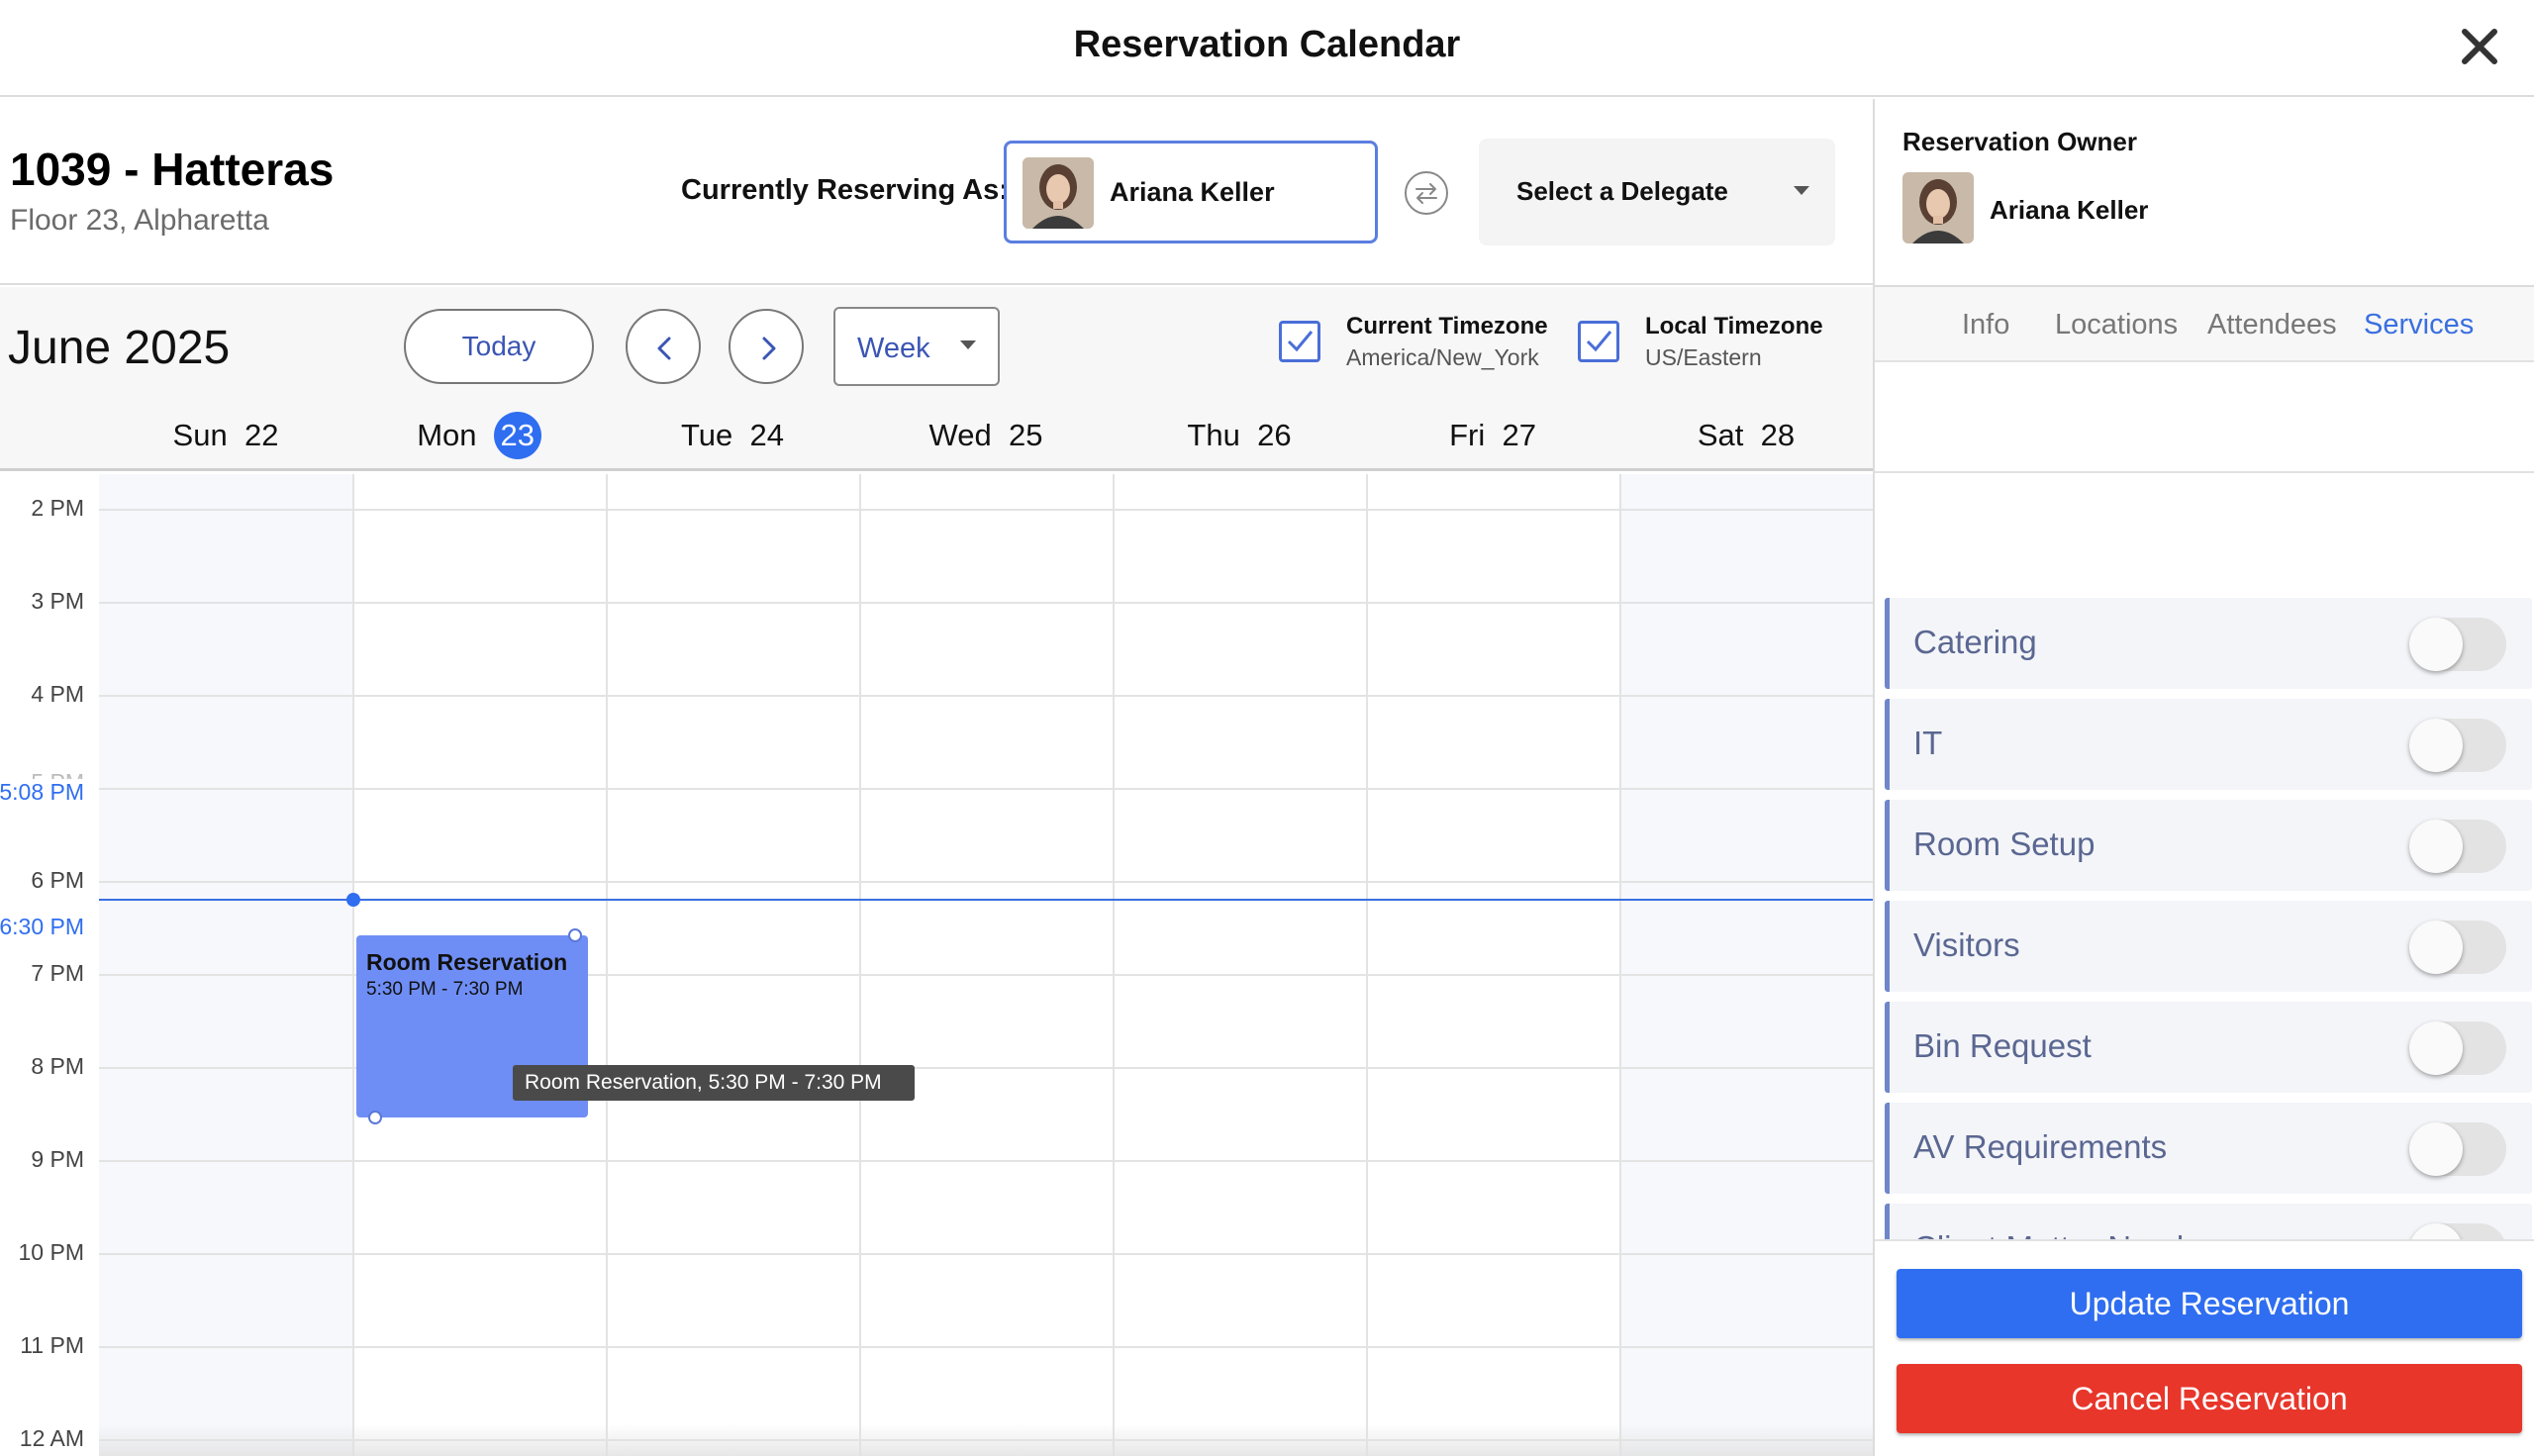 This screenshot has width=2534, height=1456. Describe the element at coordinates (714, 1083) in the screenshot. I see `event-tooltip: Room Reservation, 5:30 PM - 7:30 PM` at that location.